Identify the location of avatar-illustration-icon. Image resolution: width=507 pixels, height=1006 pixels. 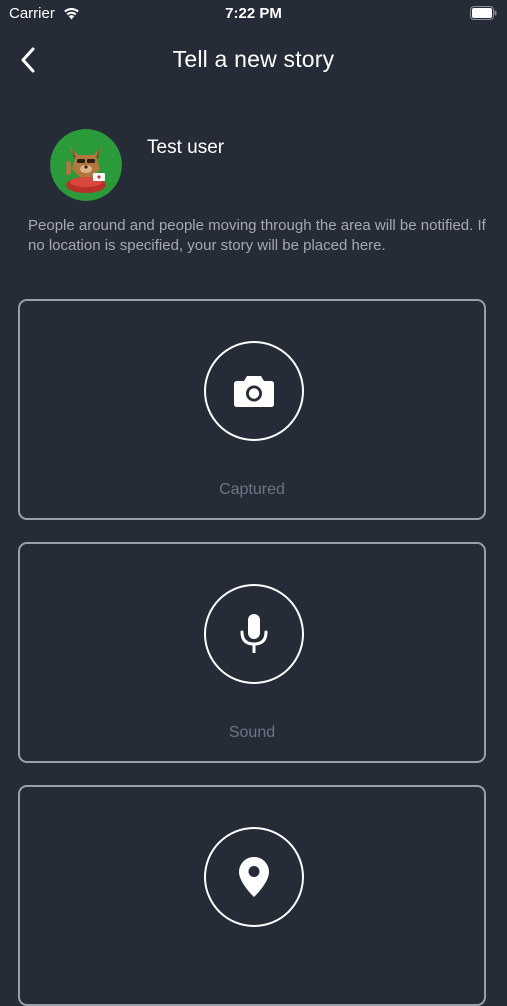
(86, 165).